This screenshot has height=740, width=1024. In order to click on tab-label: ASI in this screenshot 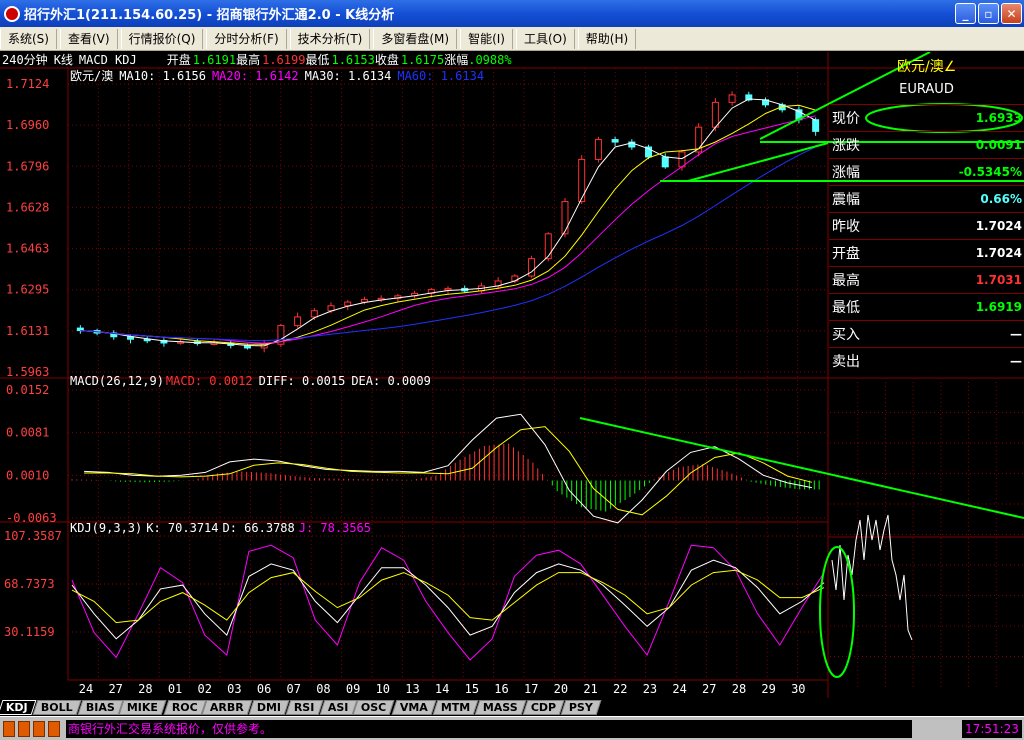, I will do `click(338, 707)`.